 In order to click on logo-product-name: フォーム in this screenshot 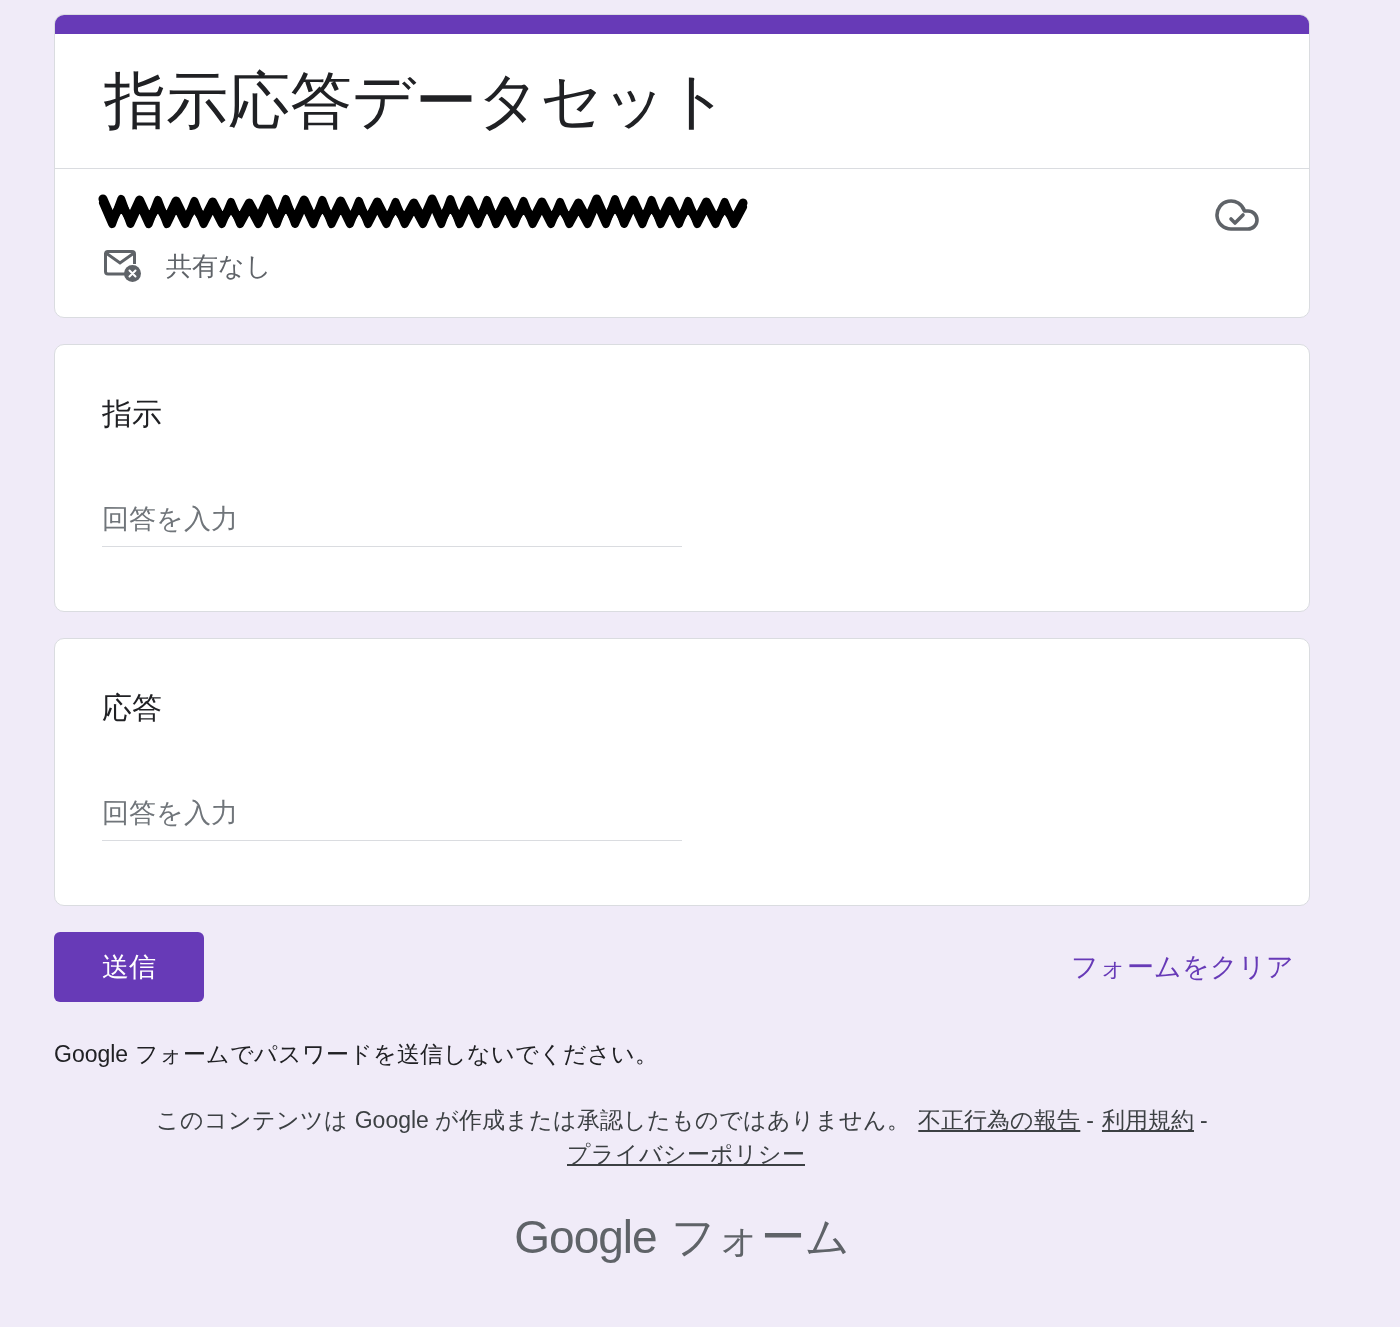, I will do `click(760, 1237)`.